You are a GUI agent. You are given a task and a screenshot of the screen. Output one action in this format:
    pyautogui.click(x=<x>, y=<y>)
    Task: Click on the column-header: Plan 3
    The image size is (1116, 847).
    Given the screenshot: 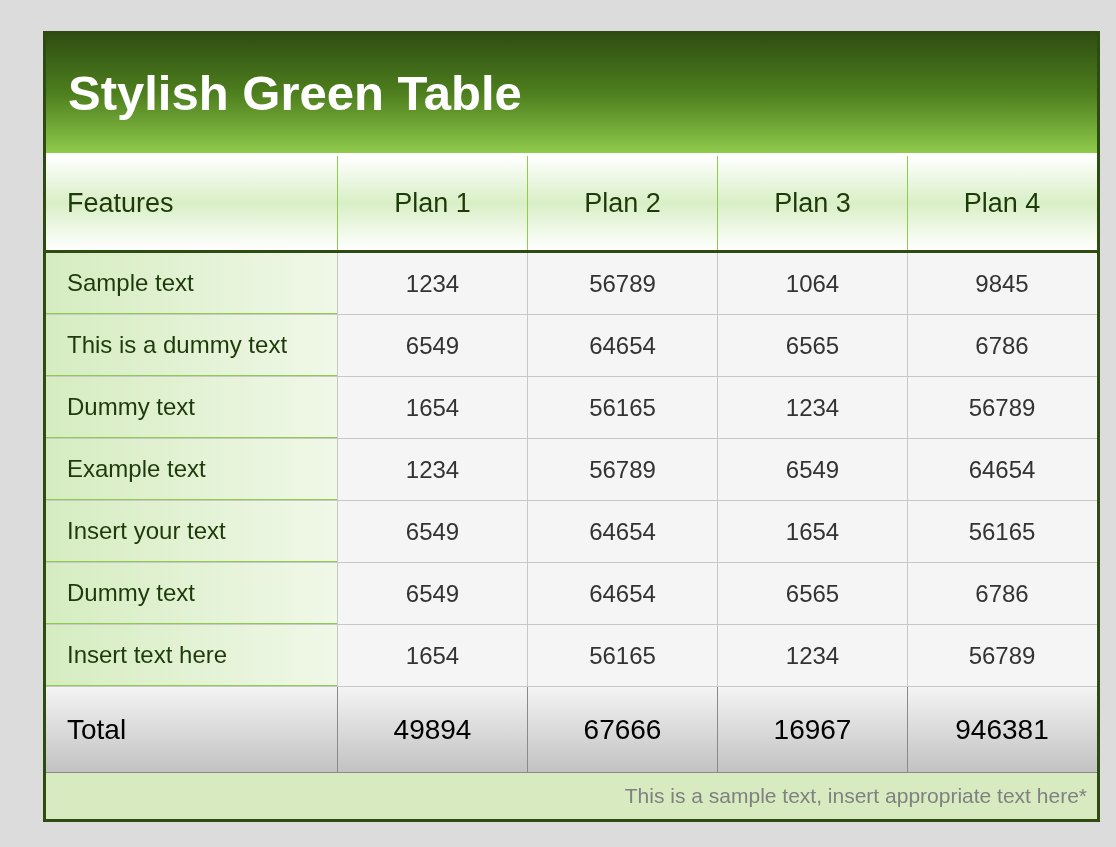 What is the action you would take?
    pyautogui.click(x=812, y=203)
    